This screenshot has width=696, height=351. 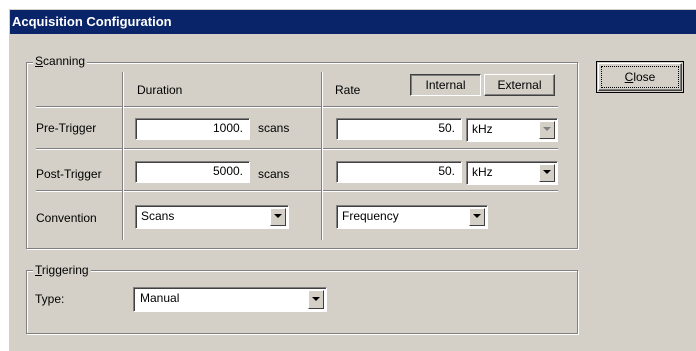 What do you see at coordinates (50, 299) in the screenshot?
I see `trigger-type-label: Type:` at bounding box center [50, 299].